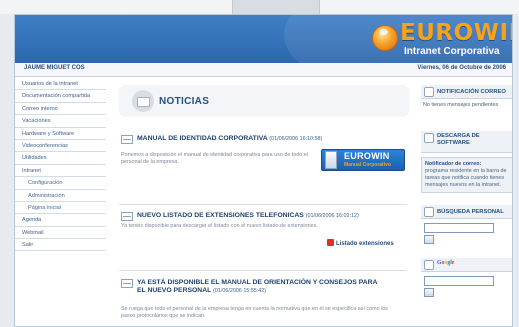 The height and width of the screenshot is (327, 519). I want to click on news-date: (01/06/2006 15:55:42), so click(240, 291).